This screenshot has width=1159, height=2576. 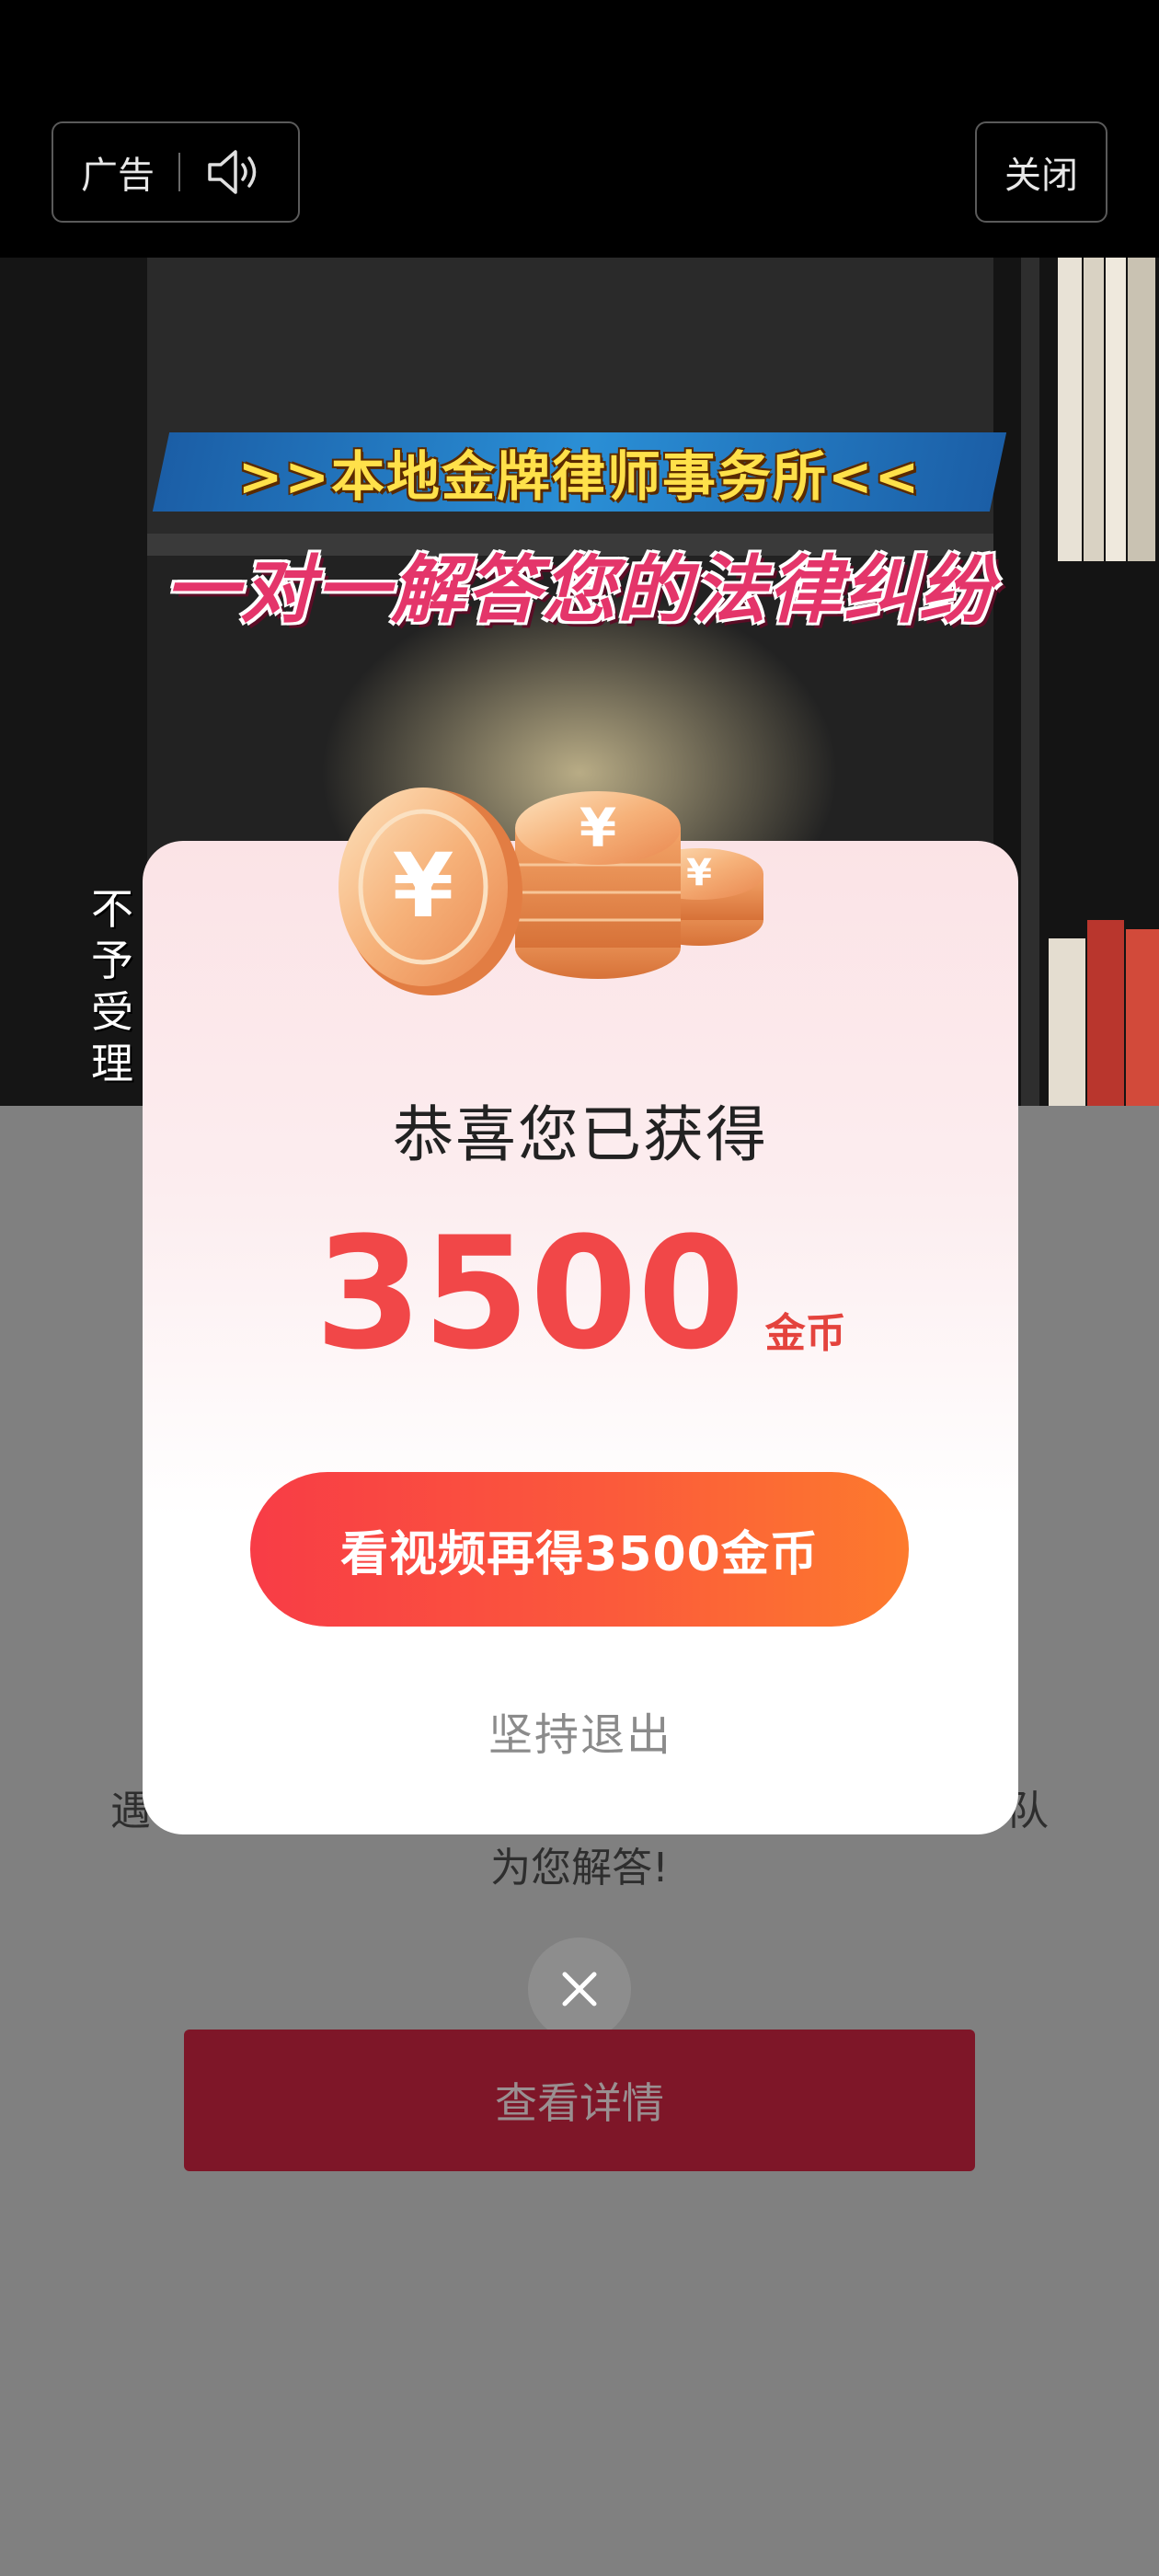 What do you see at coordinates (580, 1730) in the screenshot?
I see `insist-exit-link: 坚持退出` at bounding box center [580, 1730].